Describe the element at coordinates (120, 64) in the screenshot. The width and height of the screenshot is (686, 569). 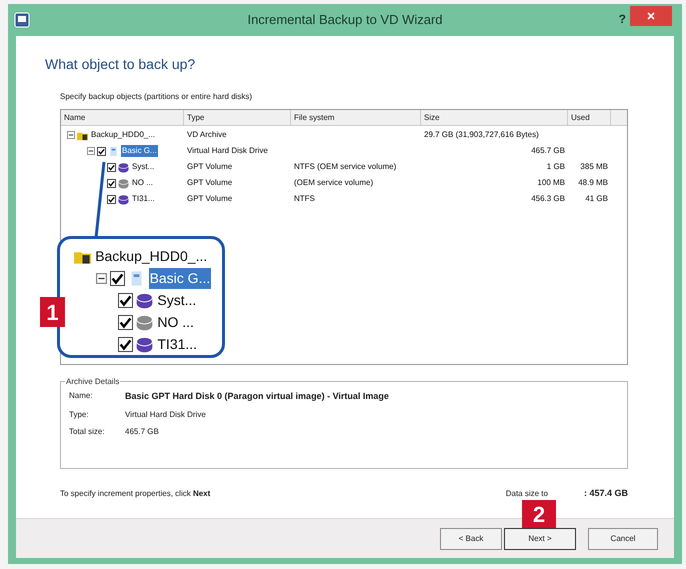
I see `page-heading: What object to back up?` at that location.